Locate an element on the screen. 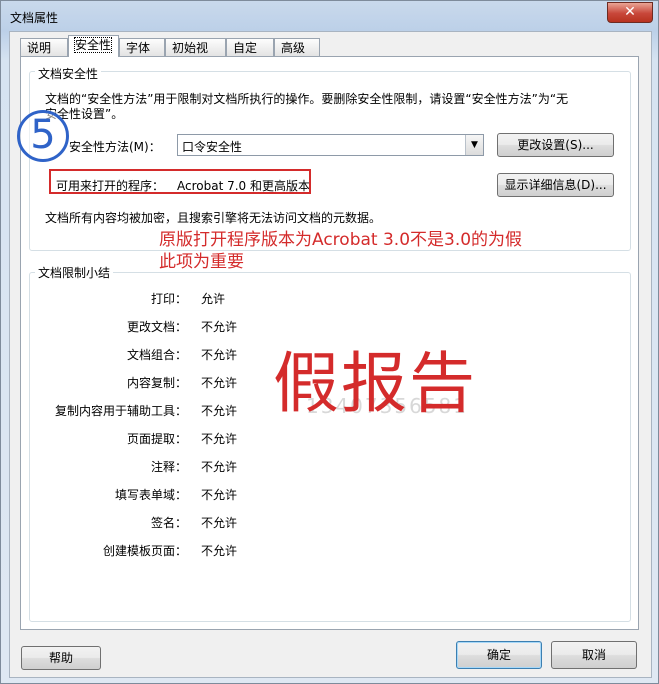  document-security-group-label: 文档安全性 is located at coordinates (68, 73).